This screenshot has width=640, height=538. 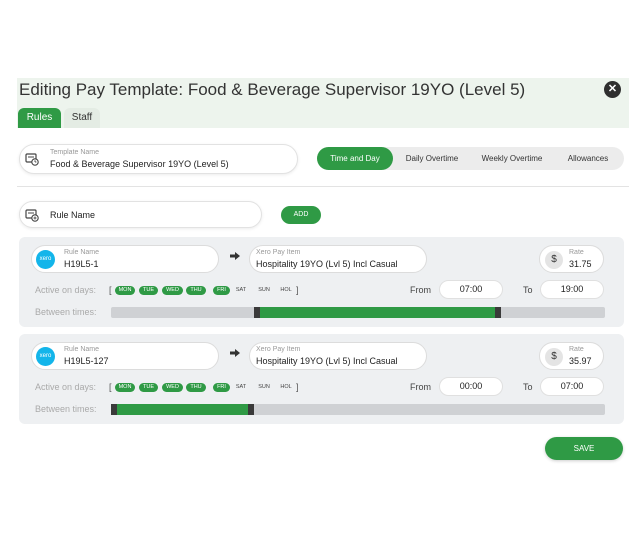 I want to click on tab-staff: Staff, so click(x=82, y=118).